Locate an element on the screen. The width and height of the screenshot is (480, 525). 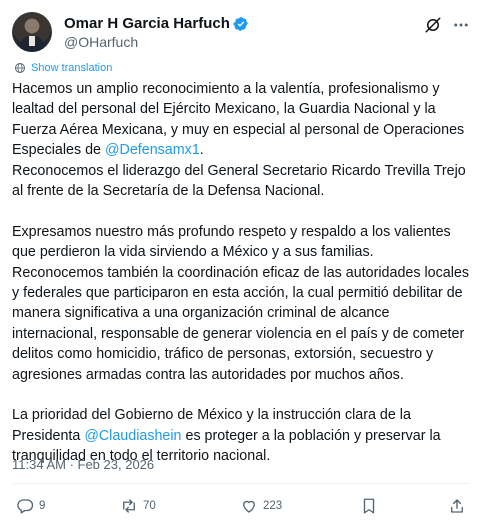
author-name-row: Omar H Garcia Harfuch is located at coordinates (156, 24).